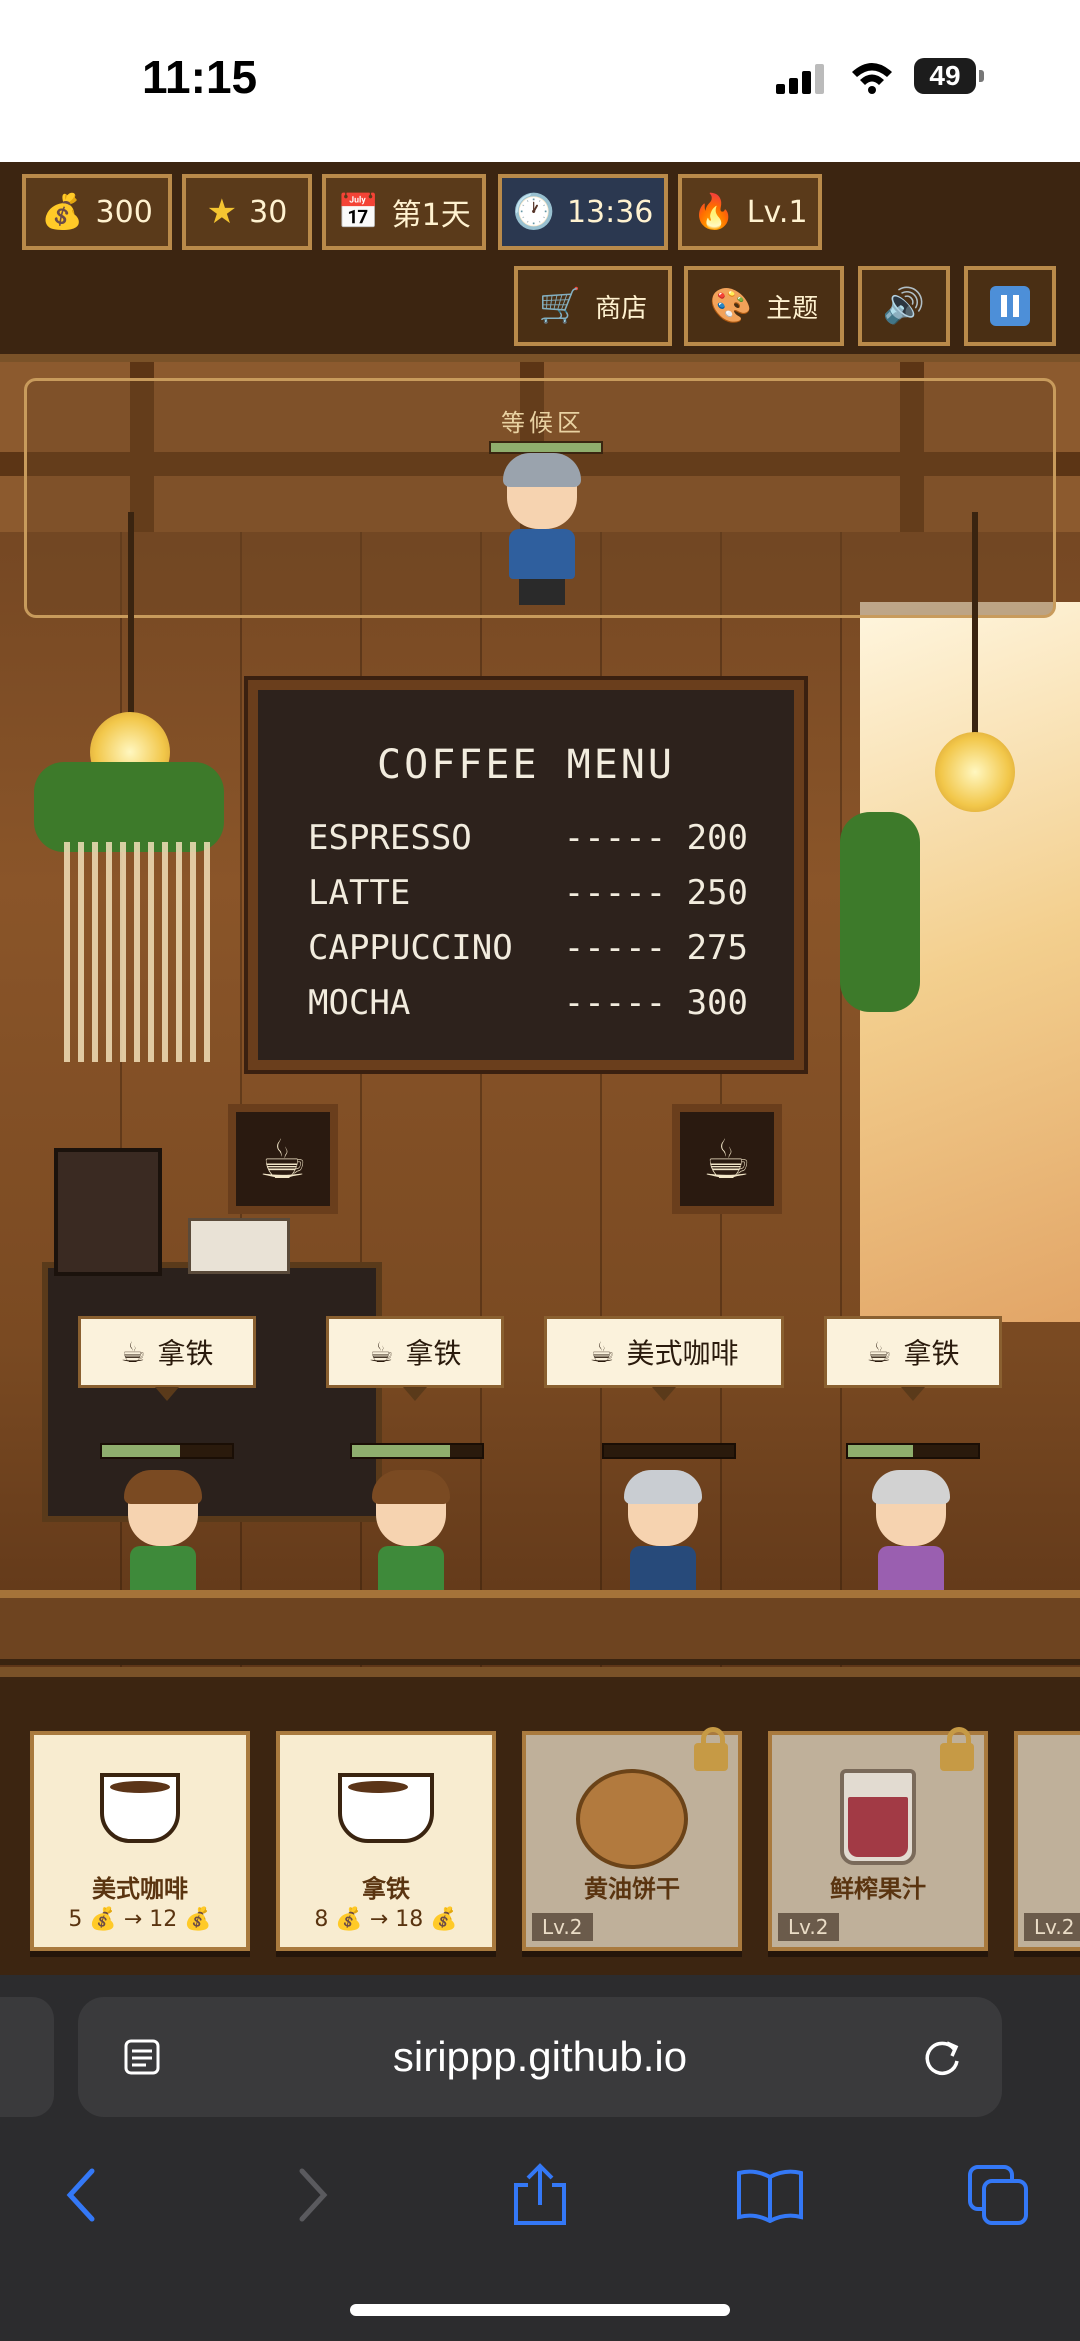 Image resolution: width=1080 pixels, height=2341 pixels. I want to click on shop-label: 商店, so click(621, 308).